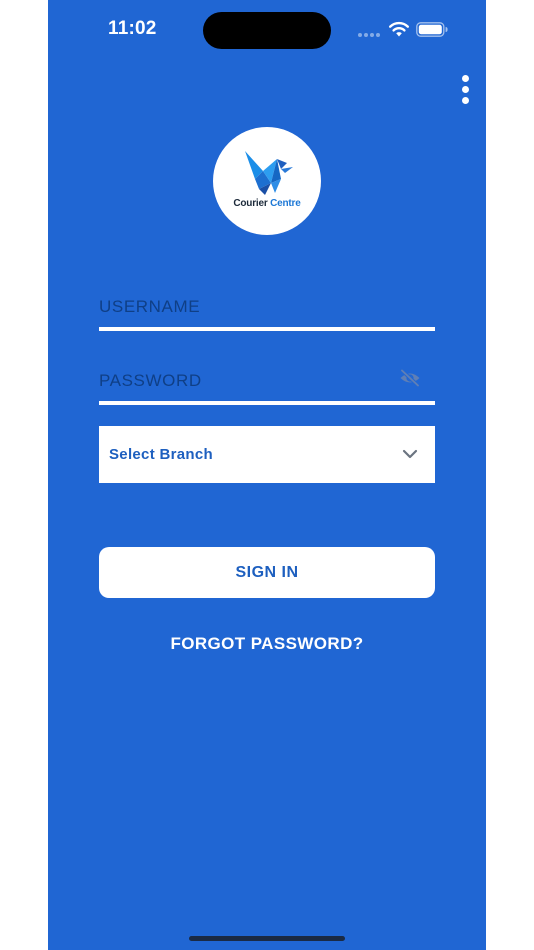  What do you see at coordinates (399, 29) in the screenshot?
I see `wifi-icon` at bounding box center [399, 29].